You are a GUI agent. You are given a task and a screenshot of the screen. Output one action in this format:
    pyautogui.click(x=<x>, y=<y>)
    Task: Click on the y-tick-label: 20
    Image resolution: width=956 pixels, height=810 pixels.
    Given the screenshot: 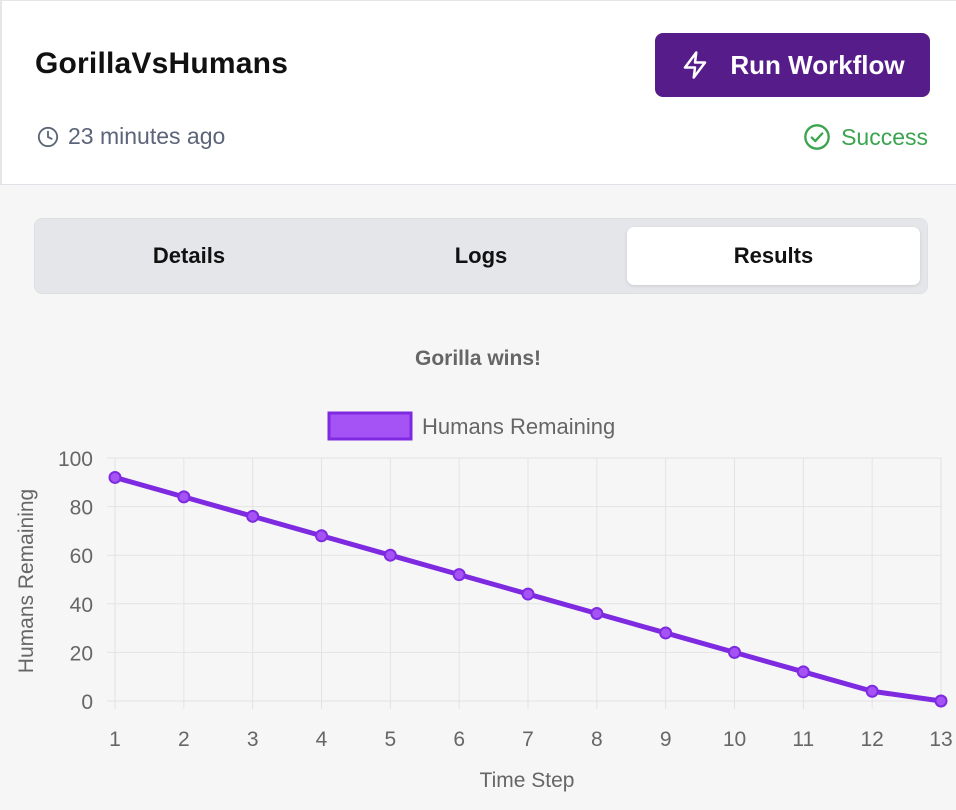 What is the action you would take?
    pyautogui.click(x=81, y=653)
    